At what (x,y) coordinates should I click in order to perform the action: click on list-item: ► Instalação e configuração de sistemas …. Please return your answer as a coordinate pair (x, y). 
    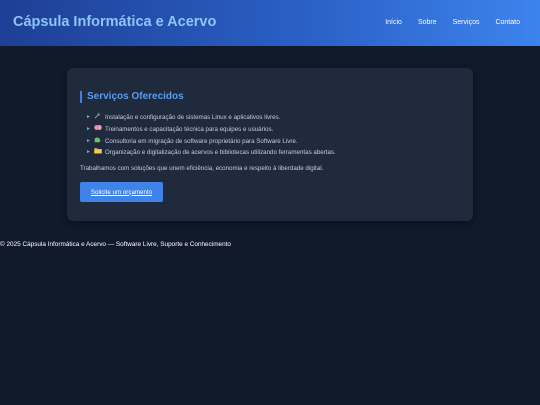
    Looking at the image, I should click on (211, 118).